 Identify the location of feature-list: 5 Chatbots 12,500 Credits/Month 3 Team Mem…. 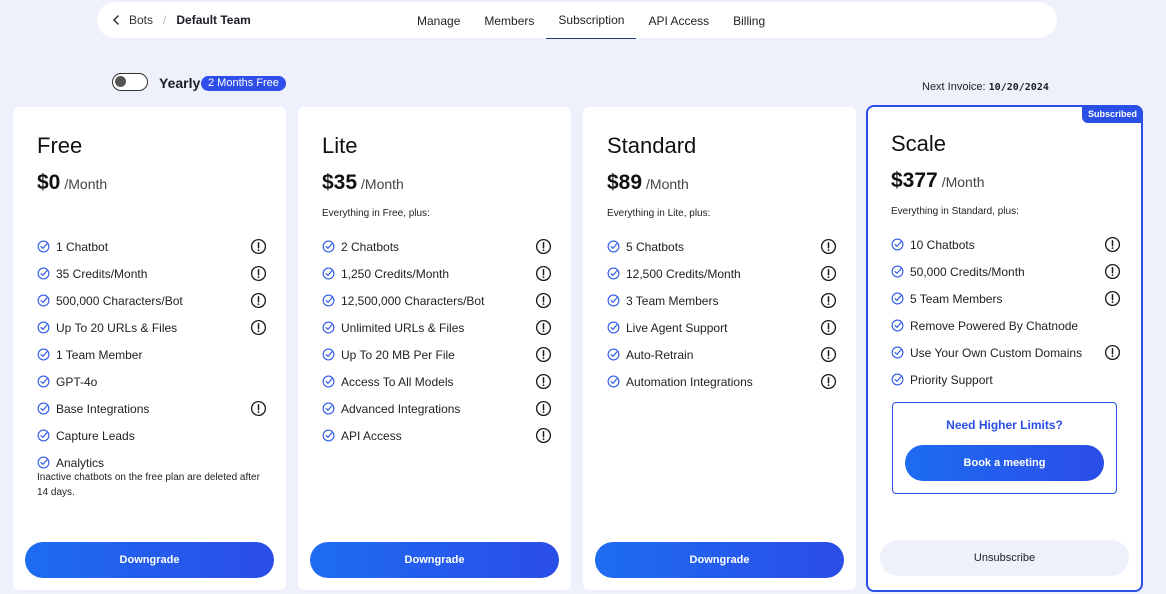
(722, 314).